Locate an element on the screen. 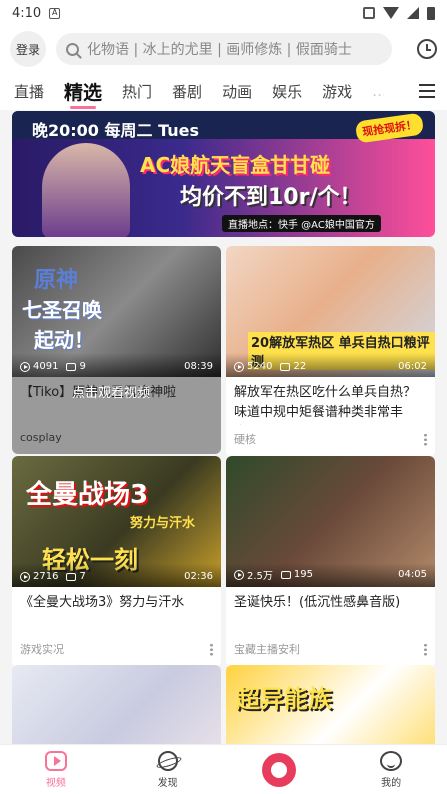 The image size is (447, 794). search-icon is located at coordinates (72, 49).